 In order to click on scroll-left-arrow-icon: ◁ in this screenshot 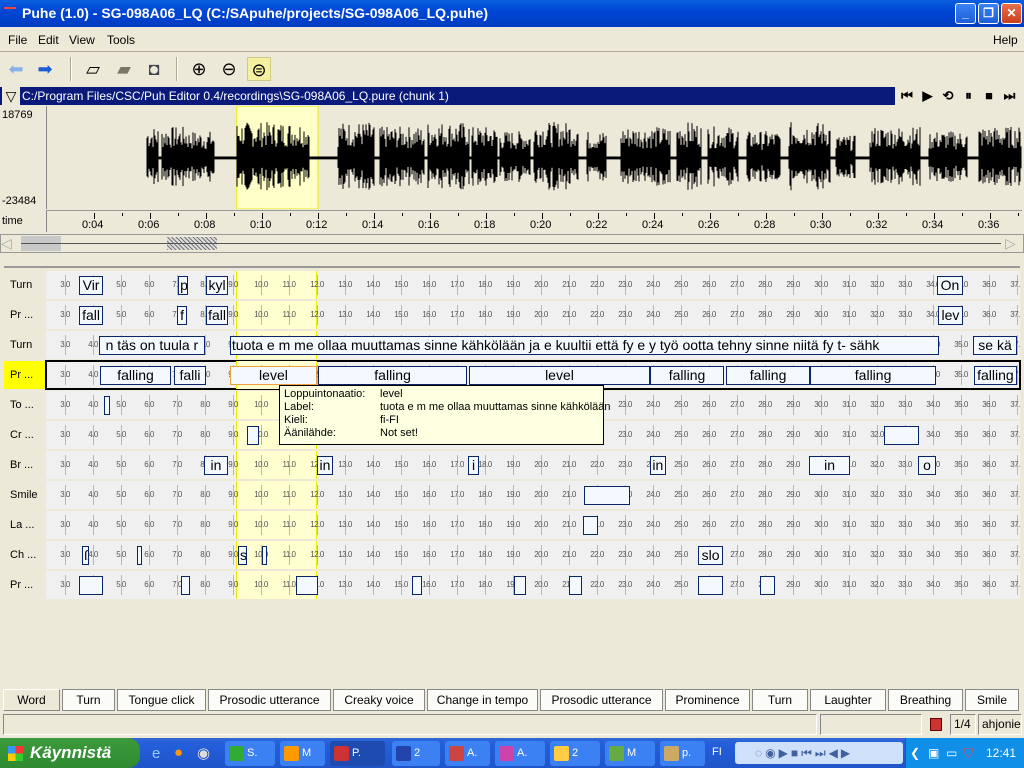, I will do `click(10, 243)`.